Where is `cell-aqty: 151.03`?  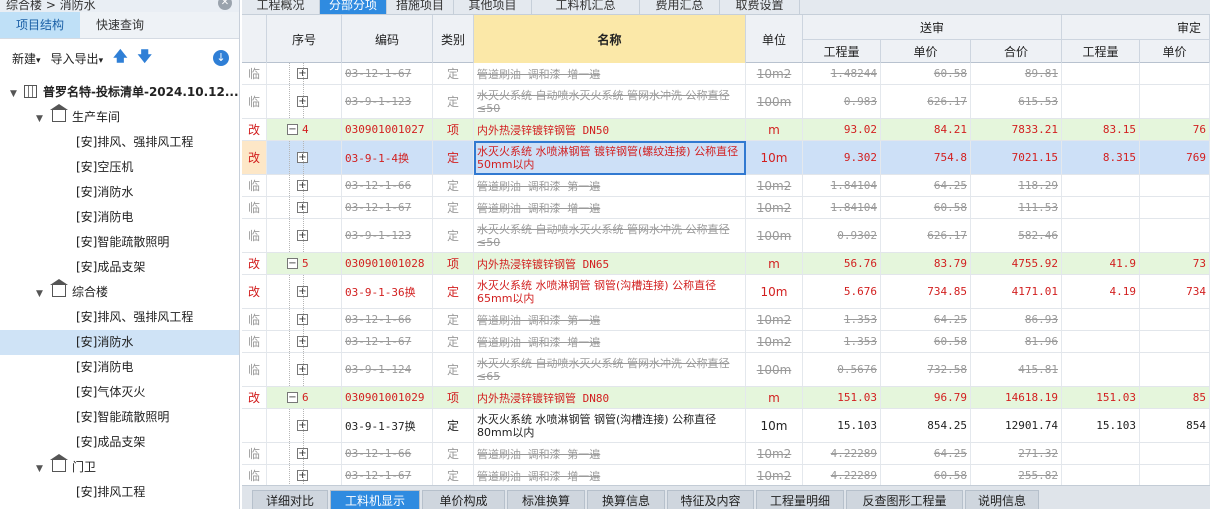 cell-aqty: 151.03 is located at coordinates (1101, 397).